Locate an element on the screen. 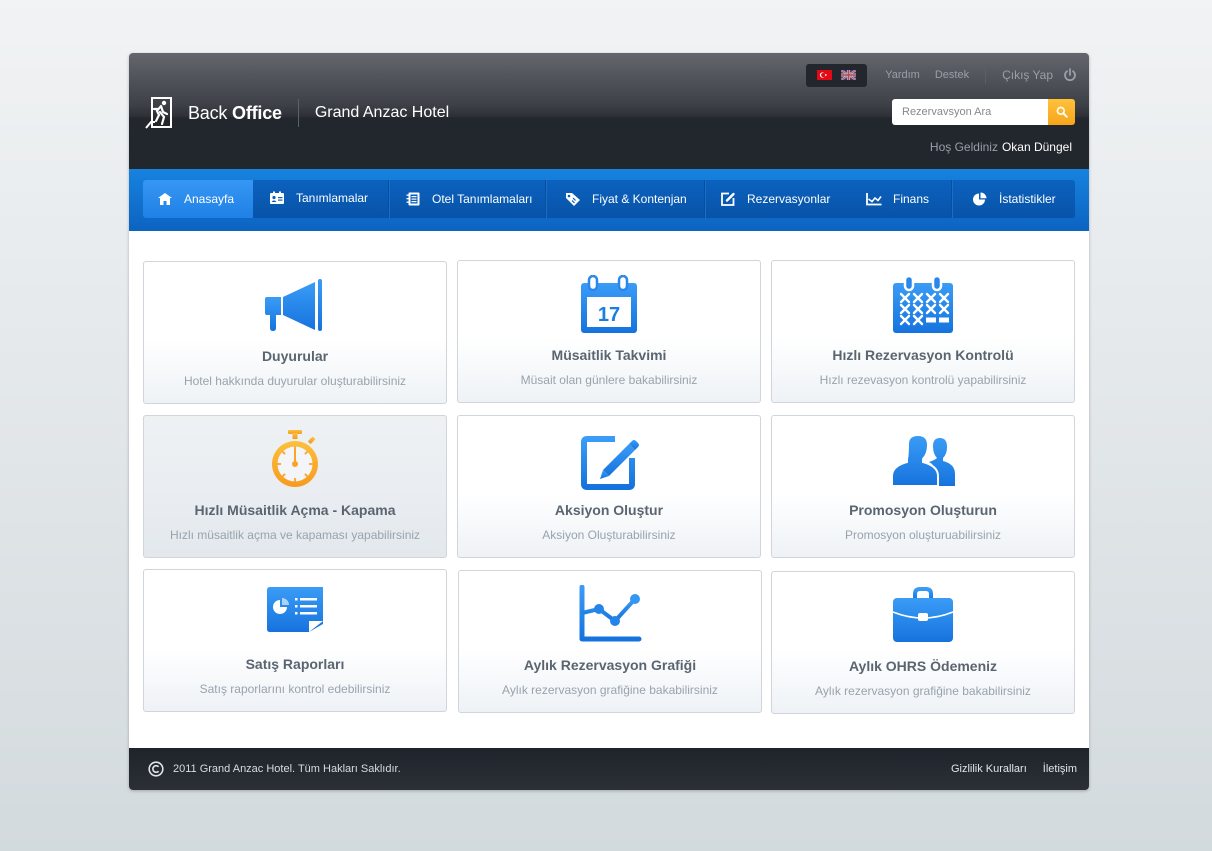 The width and height of the screenshot is (1212, 851). calendar-check-icon is located at coordinates (923, 304).